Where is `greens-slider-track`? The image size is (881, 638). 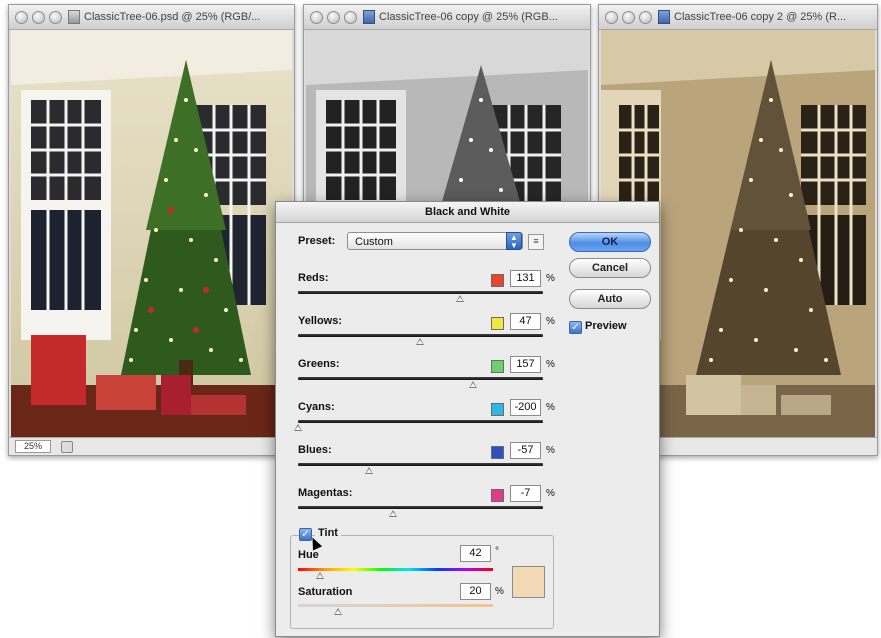 greens-slider-track is located at coordinates (420, 378).